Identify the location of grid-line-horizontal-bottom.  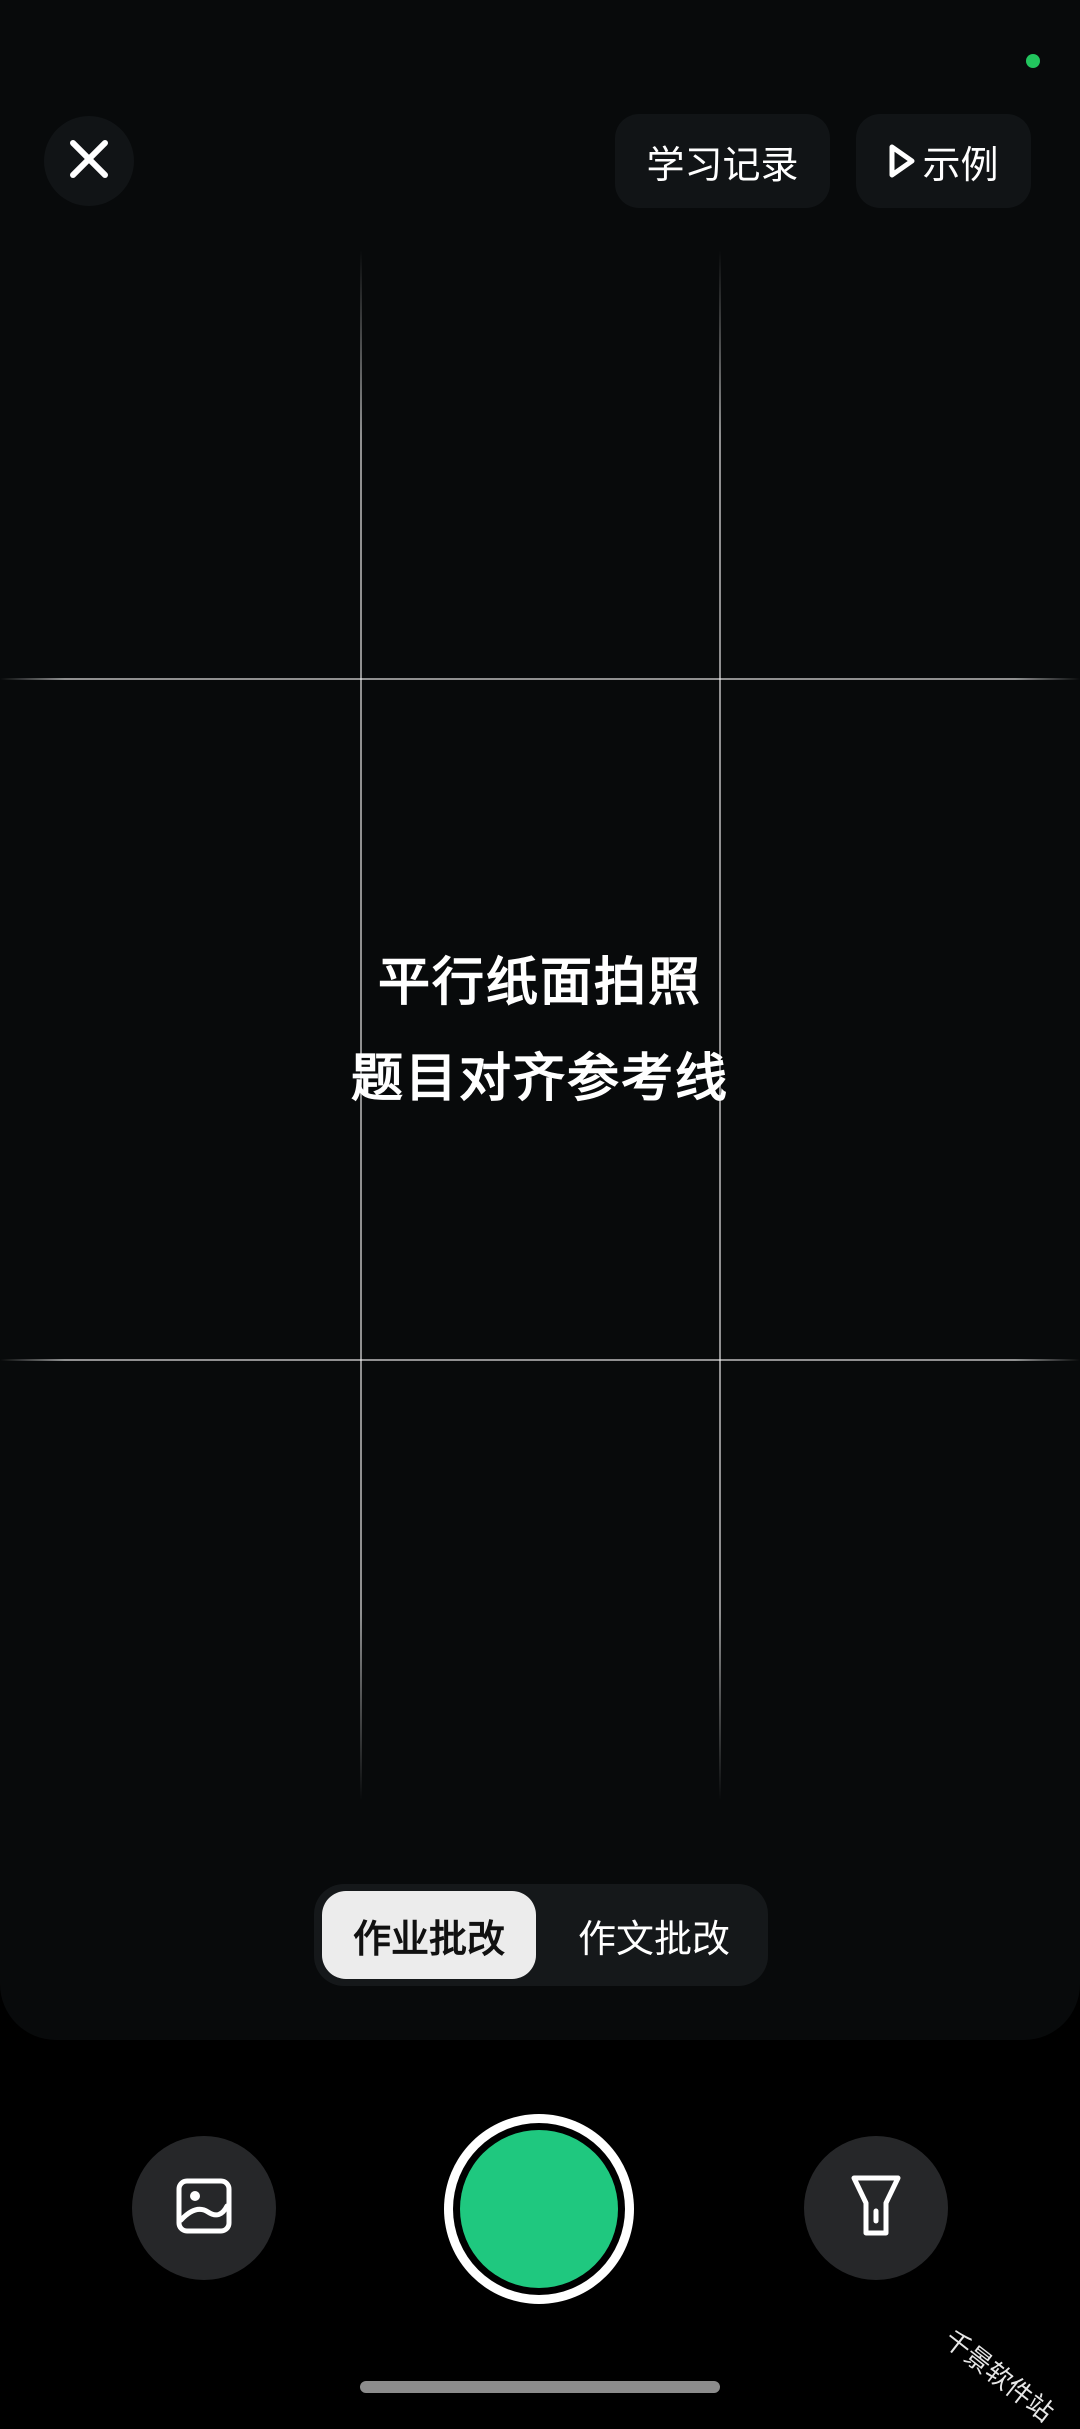
(540, 1360).